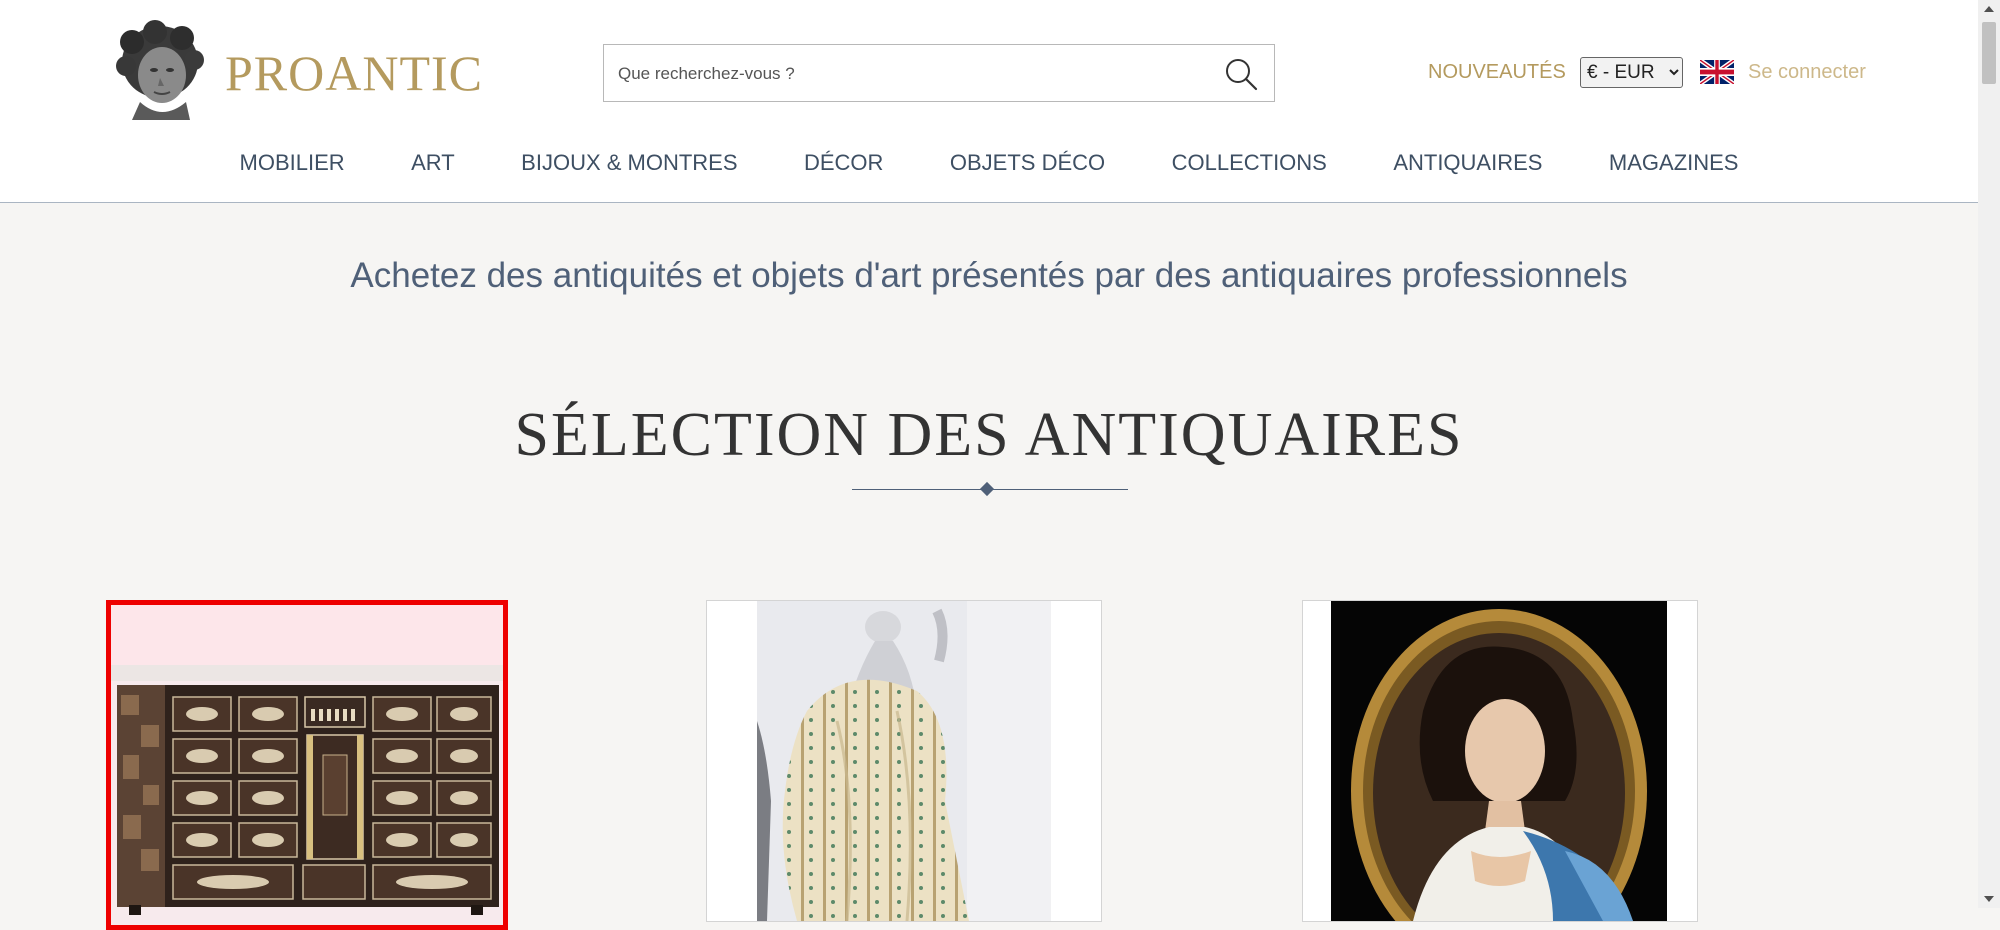 Image resolution: width=2000 pixels, height=930 pixels. I want to click on scrollbar-thumb, so click(1989, 53).